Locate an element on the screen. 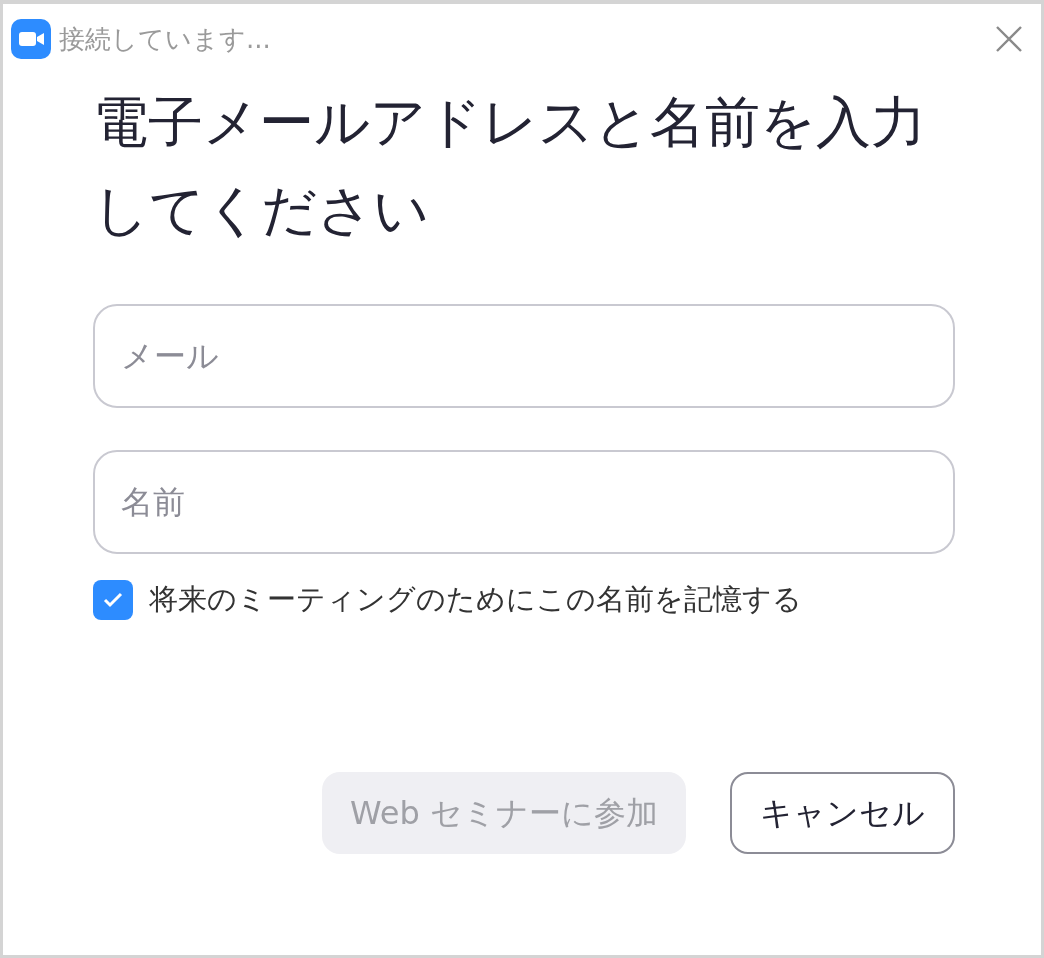 This screenshot has width=1044, height=958. close-icon is located at coordinates (1009, 39).